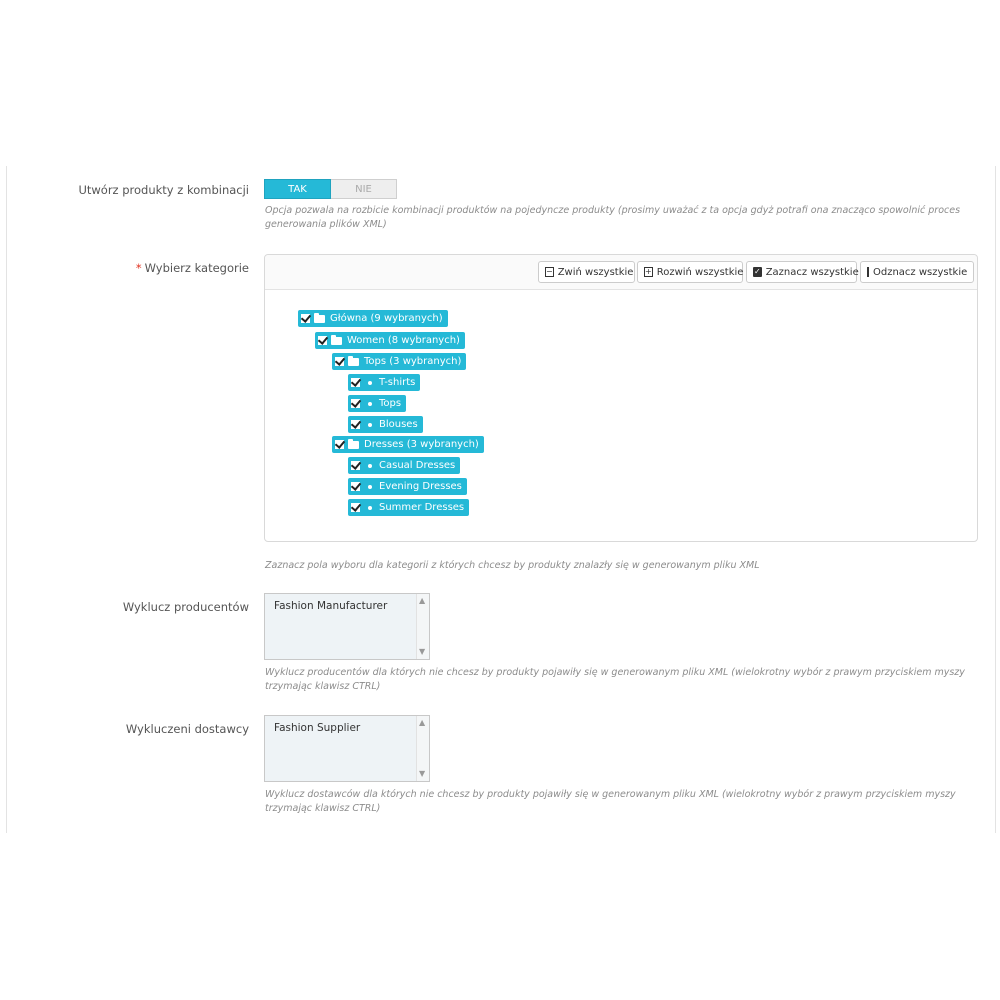  I want to click on collapse-all-button: − Zwiń wszystkie, so click(586, 272).